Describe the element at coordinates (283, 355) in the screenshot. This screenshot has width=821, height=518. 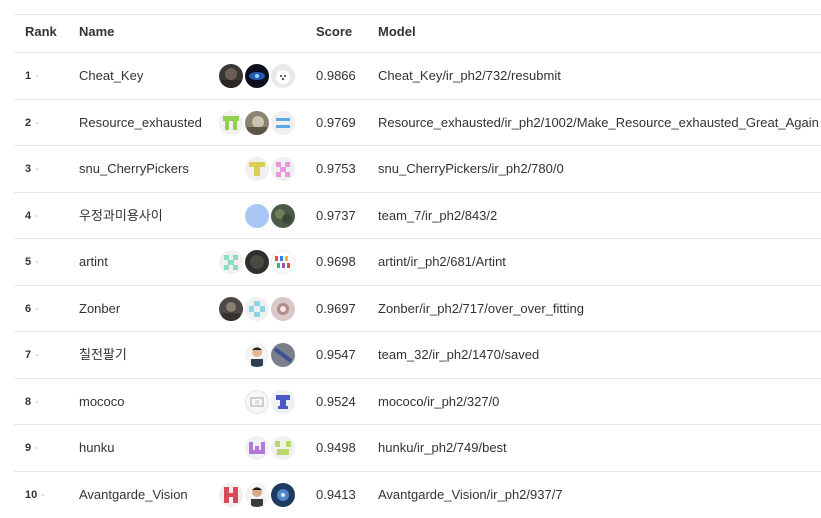
I see `gray-slash-avatar` at that location.